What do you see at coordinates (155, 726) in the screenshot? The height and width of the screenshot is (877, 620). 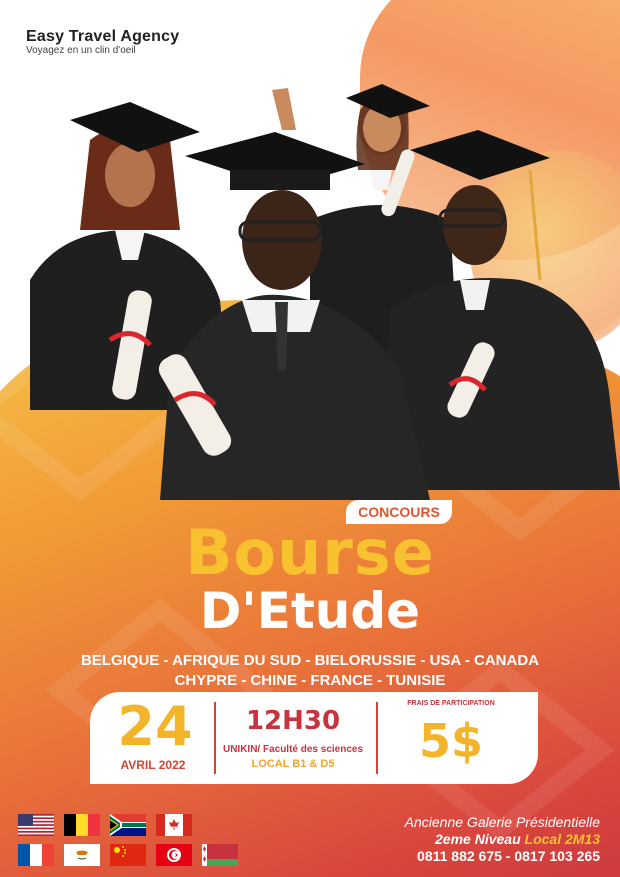 I see `event-day: 24` at bounding box center [155, 726].